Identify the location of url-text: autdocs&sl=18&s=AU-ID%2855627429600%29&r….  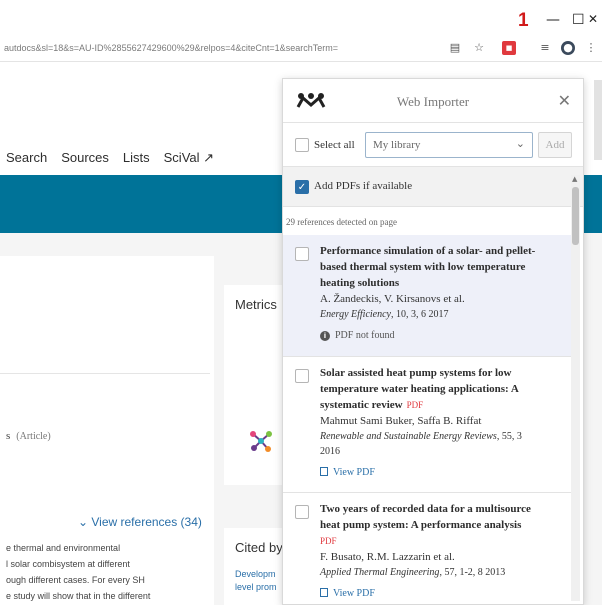
(214, 48).